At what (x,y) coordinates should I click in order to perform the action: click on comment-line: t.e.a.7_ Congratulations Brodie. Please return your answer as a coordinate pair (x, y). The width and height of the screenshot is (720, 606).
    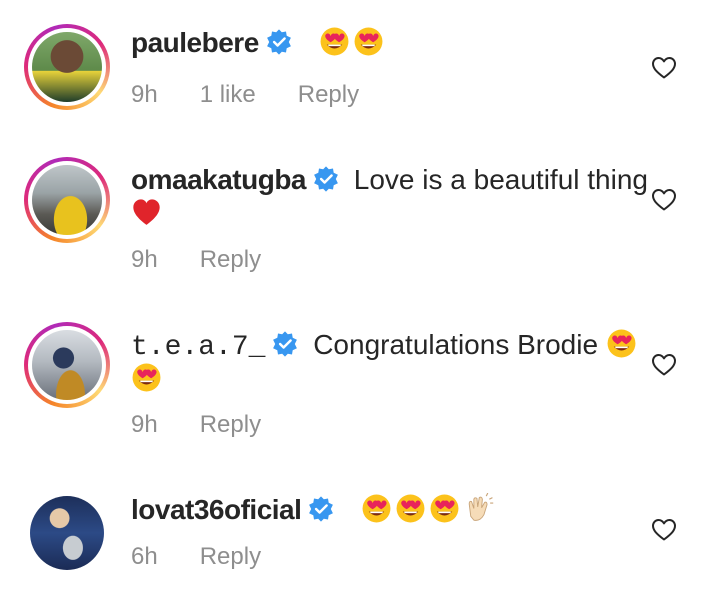
    Looking at the image, I should click on (379, 346).